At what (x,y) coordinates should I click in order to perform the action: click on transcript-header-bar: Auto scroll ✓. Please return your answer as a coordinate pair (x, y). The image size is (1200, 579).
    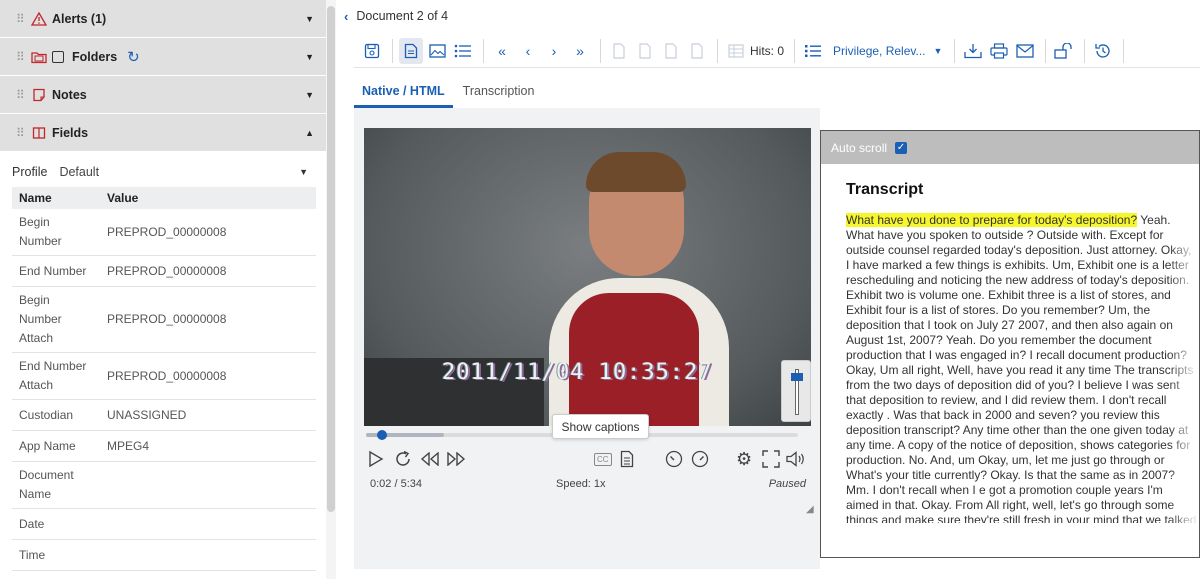
    Looking at the image, I should click on (1010, 147).